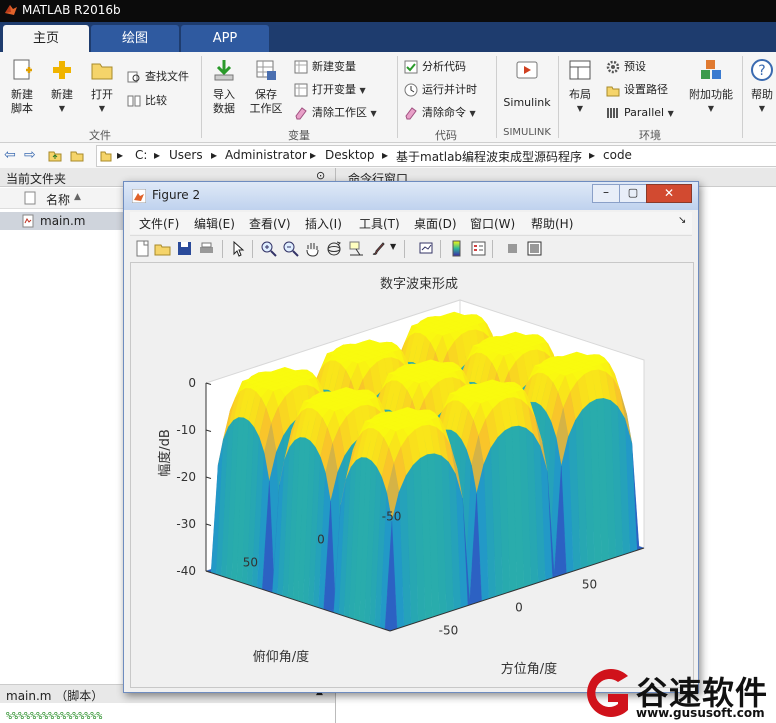 Image resolution: width=776 pixels, height=723 pixels. I want to click on path-segment: C:, so click(141, 155).